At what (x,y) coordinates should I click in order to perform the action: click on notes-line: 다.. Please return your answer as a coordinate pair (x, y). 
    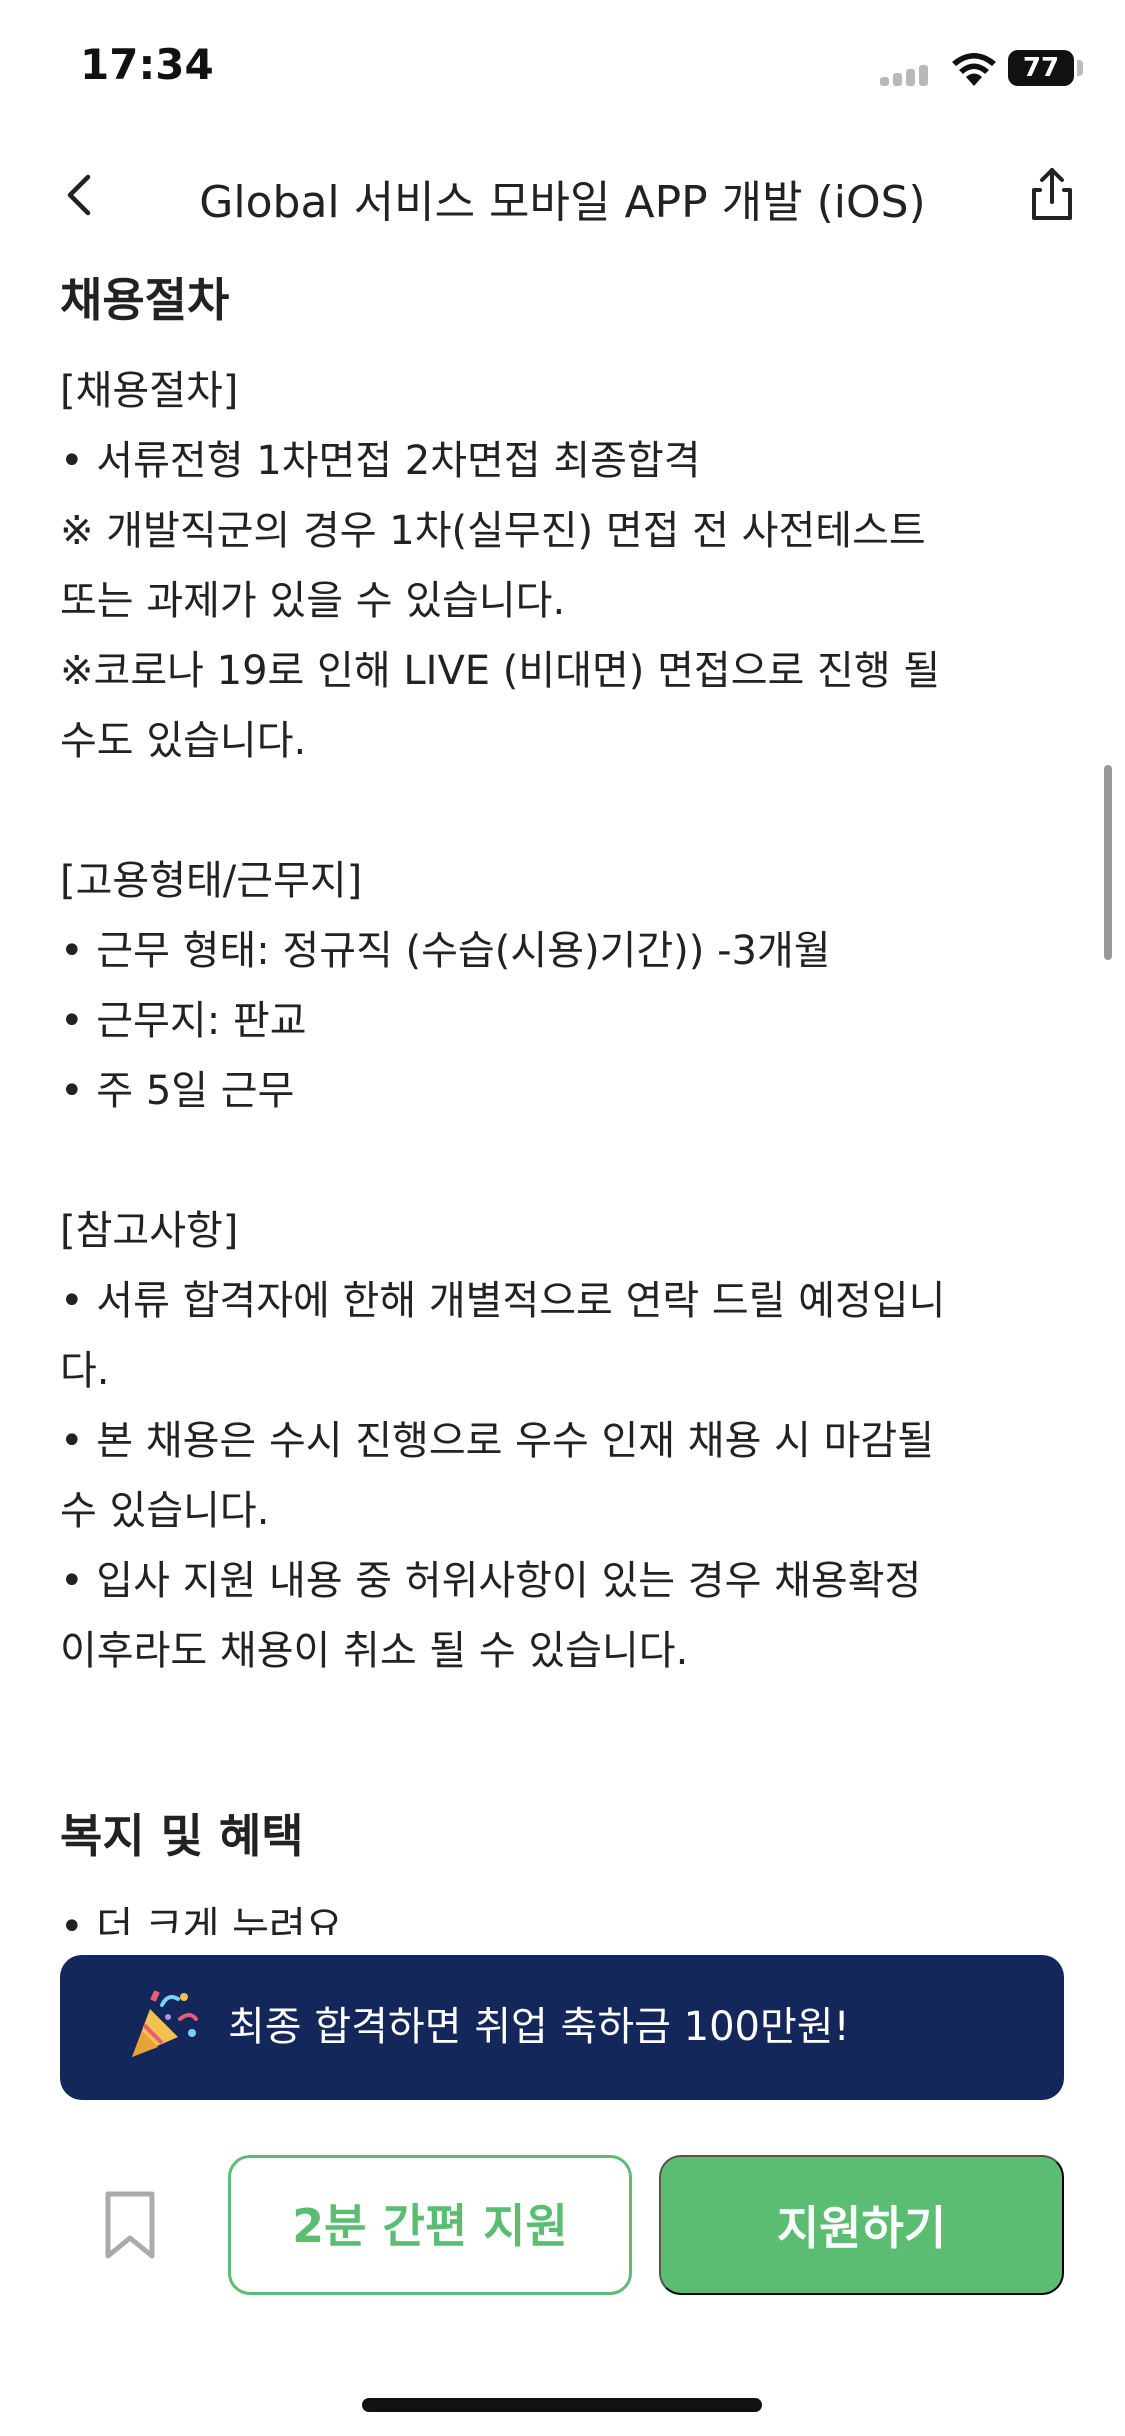
    Looking at the image, I should click on (85, 1371).